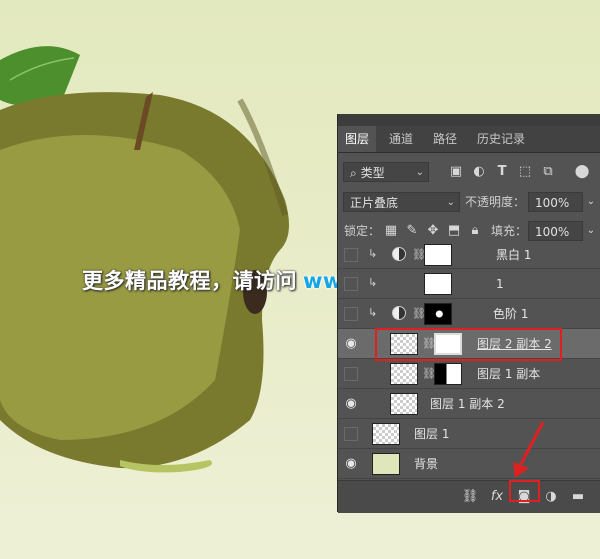 The image size is (600, 559). I want to click on lock-artboard-icon: ⬒, so click(454, 231).